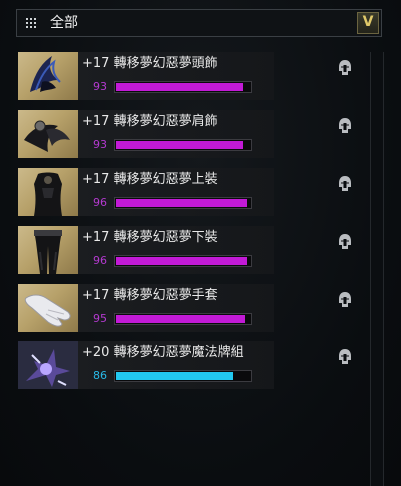  What do you see at coordinates (100, 318) in the screenshot?
I see `item-level: 95` at bounding box center [100, 318].